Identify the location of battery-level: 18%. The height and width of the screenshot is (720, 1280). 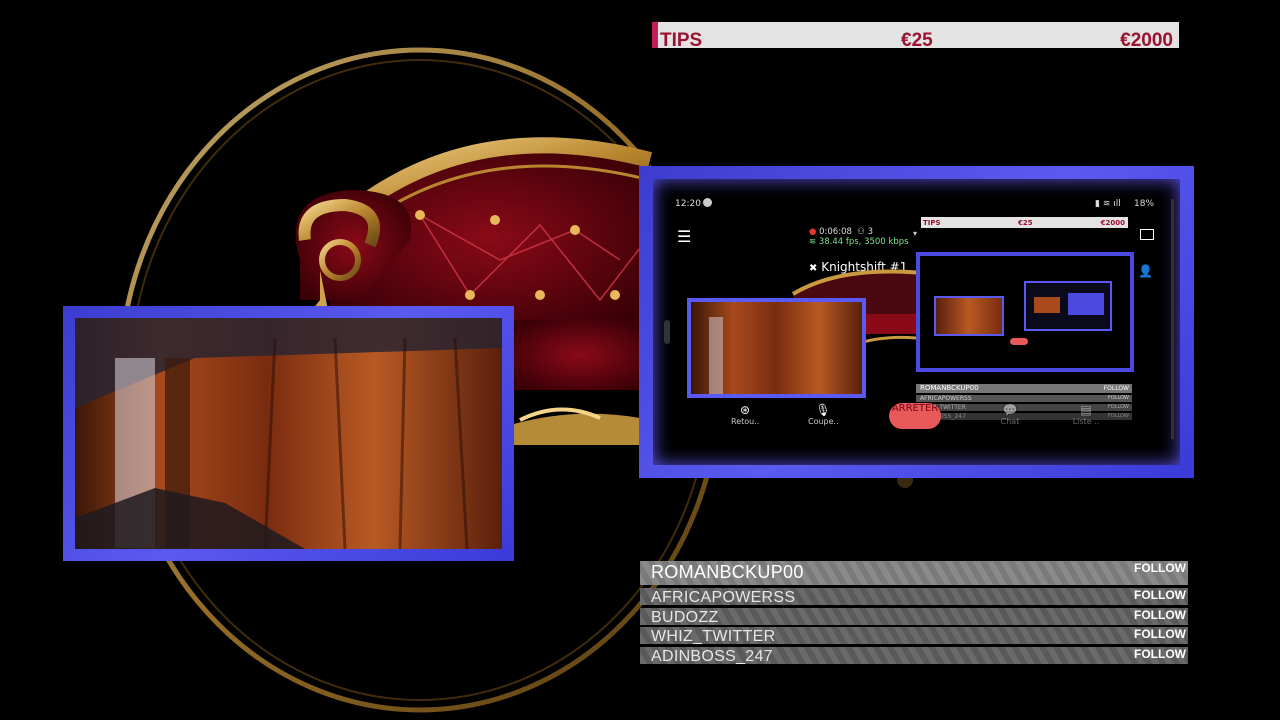
(1144, 204).